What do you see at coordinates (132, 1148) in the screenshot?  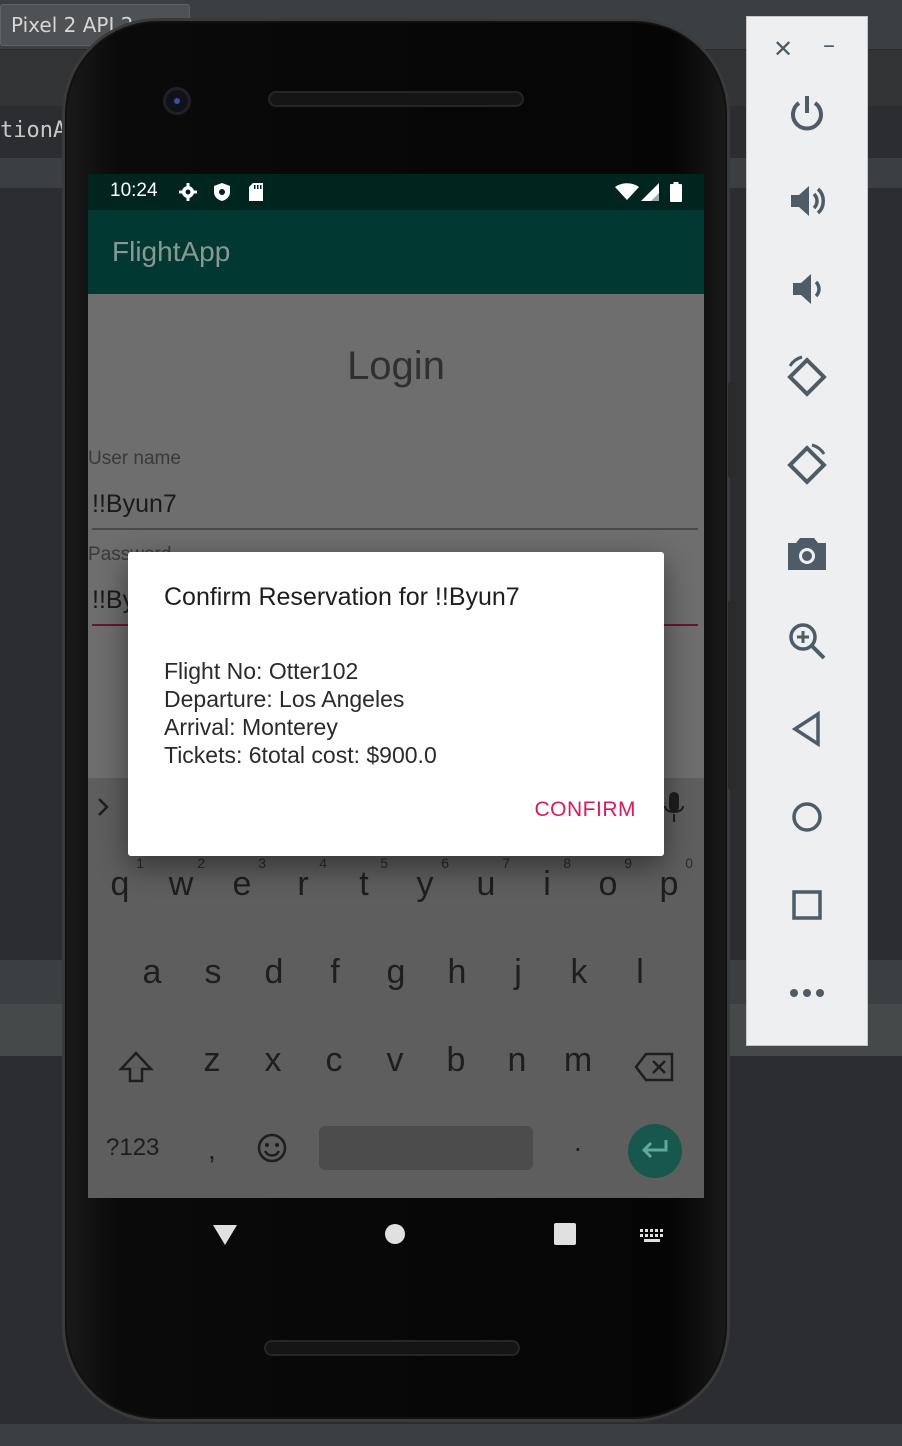 I see `symbols-key: ?123` at bounding box center [132, 1148].